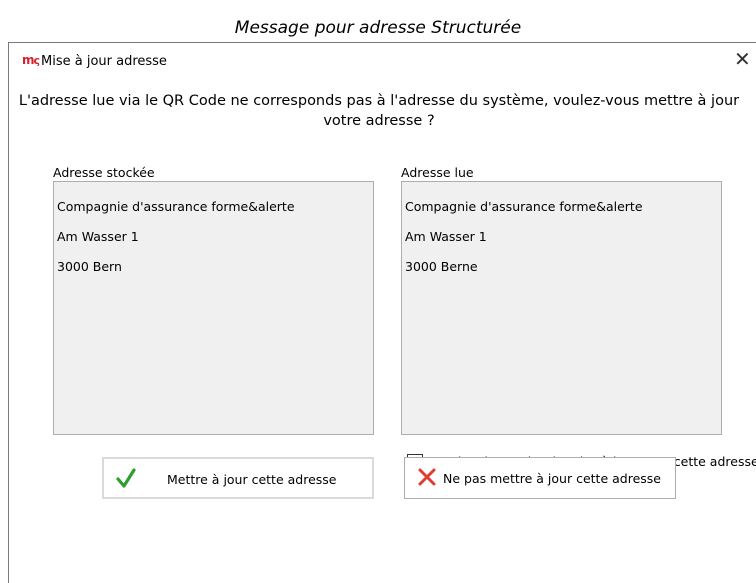  Describe the element at coordinates (252, 479) in the screenshot. I see `update-address-button-label: Mettre à jour cette adresse` at that location.